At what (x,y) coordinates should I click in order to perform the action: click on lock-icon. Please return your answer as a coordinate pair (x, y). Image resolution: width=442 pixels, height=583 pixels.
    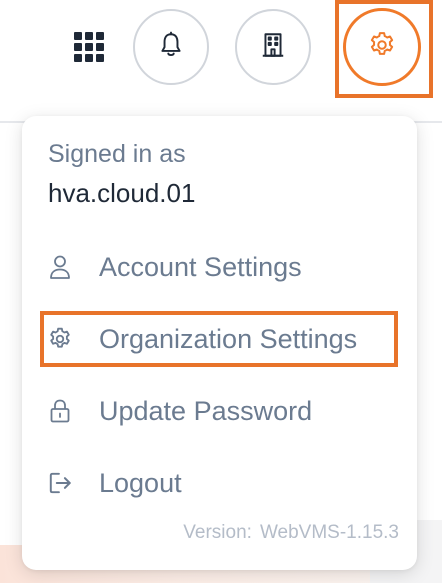
    Looking at the image, I should click on (60, 411).